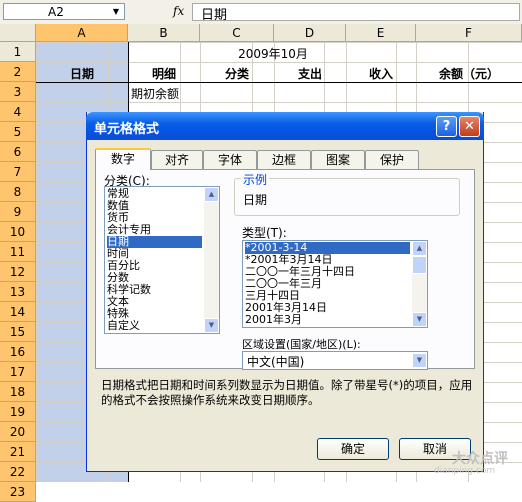  Describe the element at coordinates (310, 33) in the screenshot. I see `col-header-d: D` at that location.